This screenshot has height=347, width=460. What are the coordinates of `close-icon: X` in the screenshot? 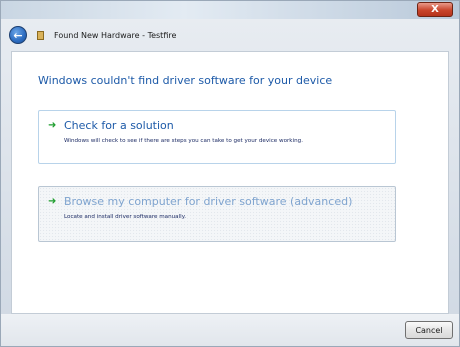 It's located at (435, 9).